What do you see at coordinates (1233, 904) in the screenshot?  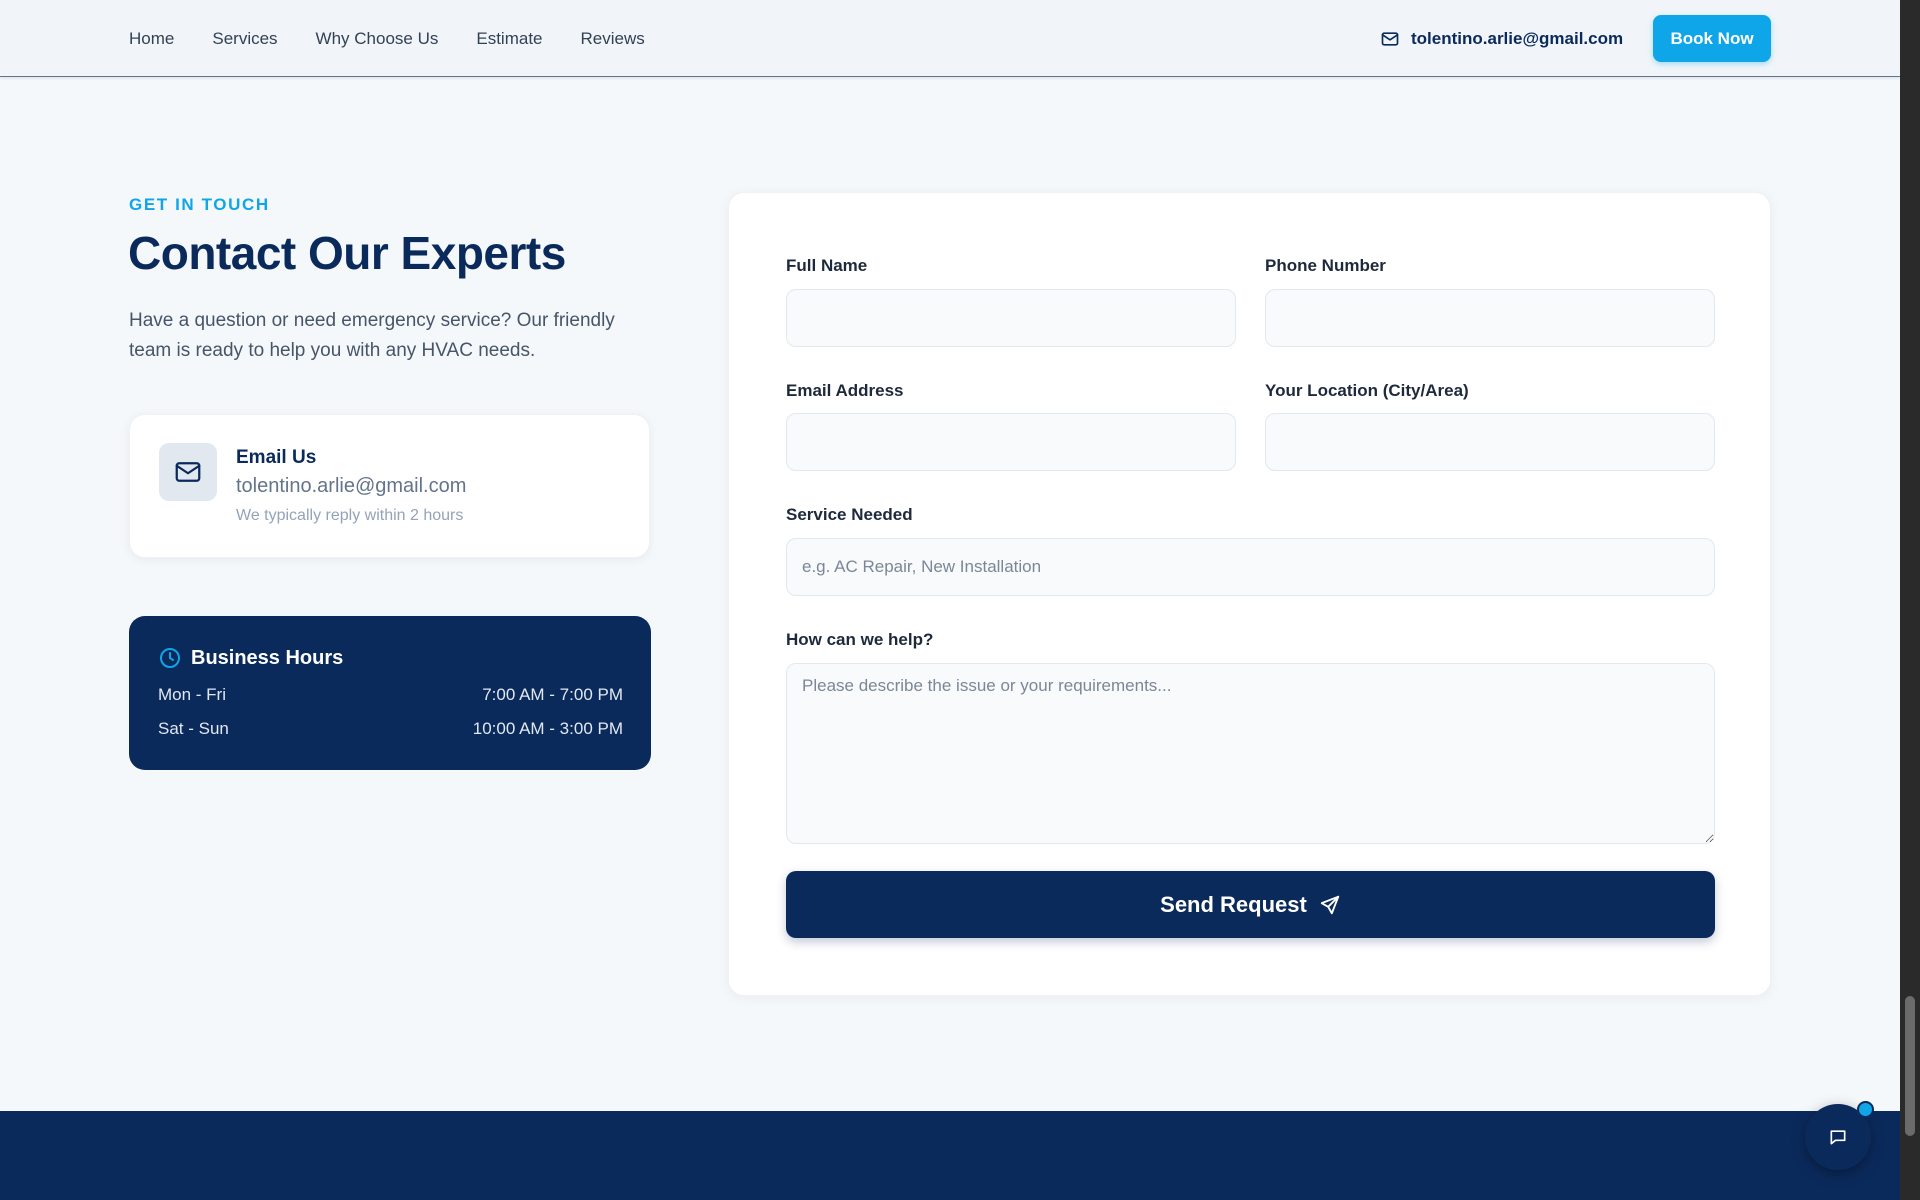 I see `send-request-label: Send Request` at bounding box center [1233, 904].